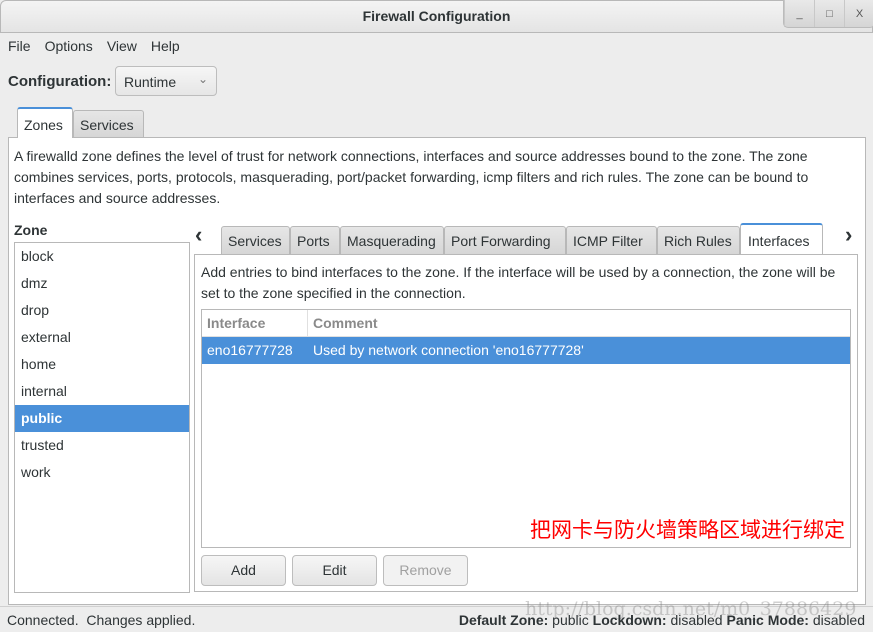  I want to click on zone-item-dmz: dmz, so click(102, 283).